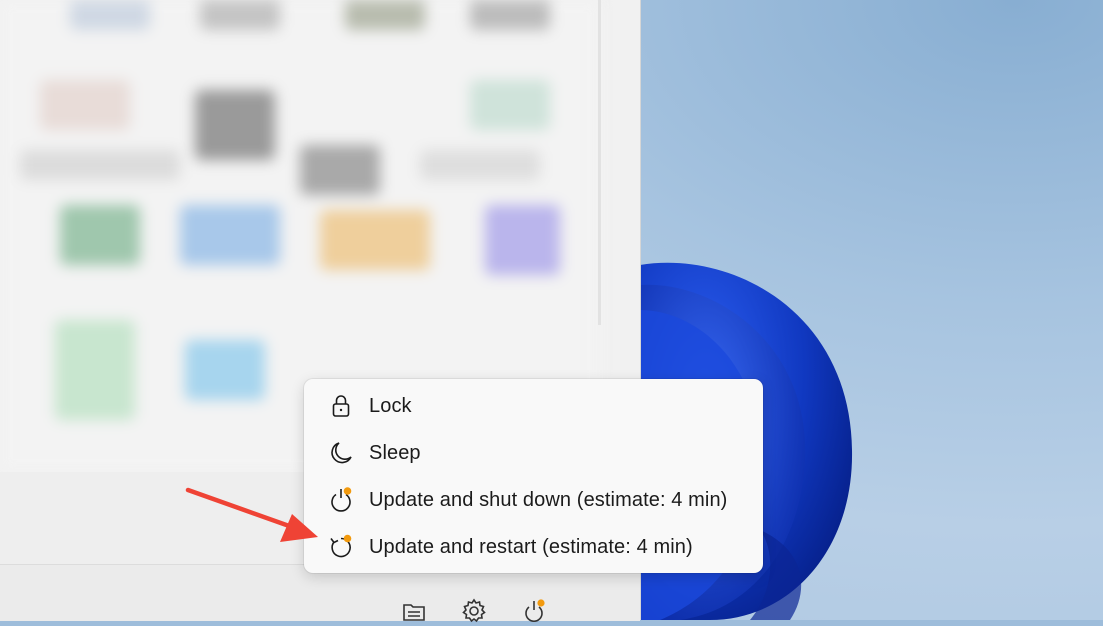  Describe the element at coordinates (548, 500) in the screenshot. I see `menu-item-label: Update and shut down (estimate: 4 min)` at that location.